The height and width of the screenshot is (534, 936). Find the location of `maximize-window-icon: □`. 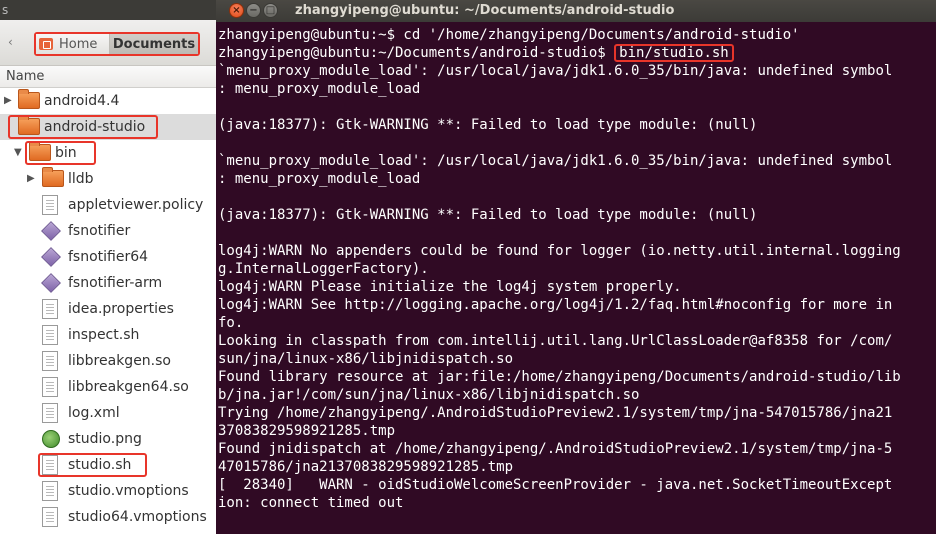

maximize-window-icon: □ is located at coordinates (270, 10).